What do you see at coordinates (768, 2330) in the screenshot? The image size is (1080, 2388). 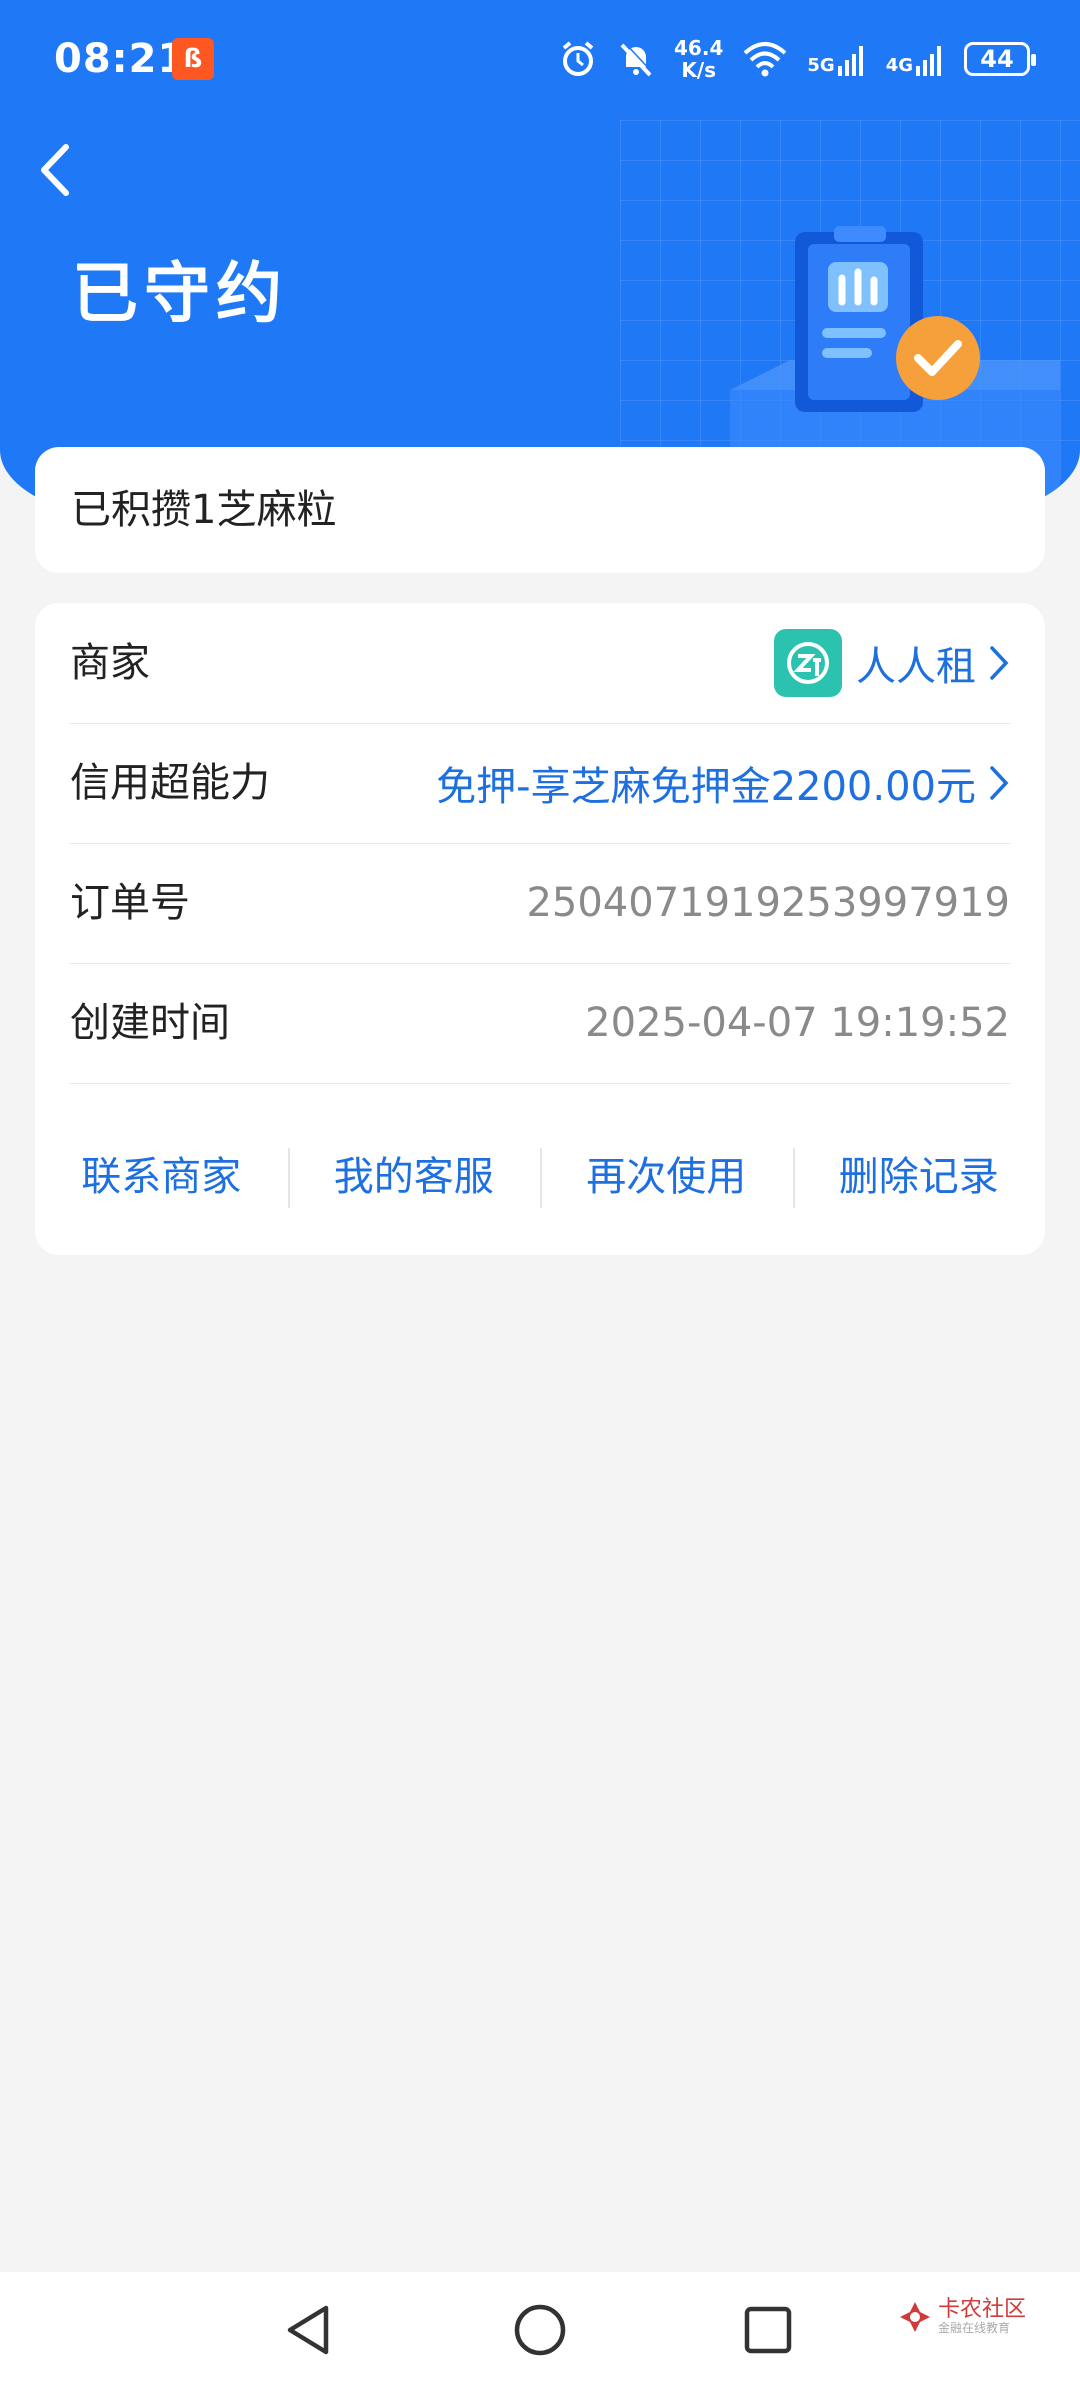 I see `nav-recents-icon` at bounding box center [768, 2330].